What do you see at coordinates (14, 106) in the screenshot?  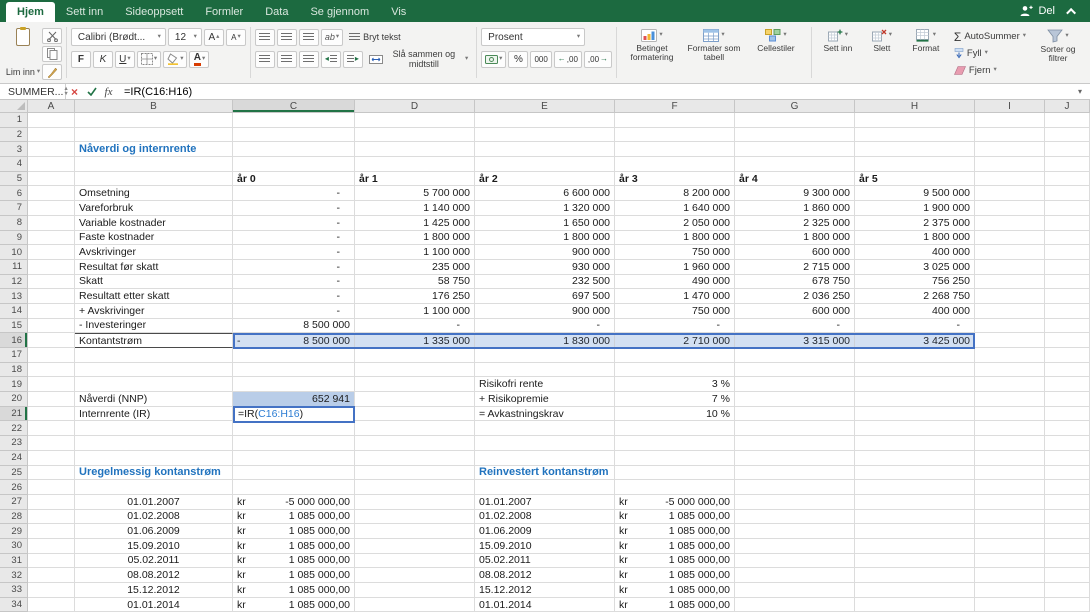 I see `select-all-corner` at bounding box center [14, 106].